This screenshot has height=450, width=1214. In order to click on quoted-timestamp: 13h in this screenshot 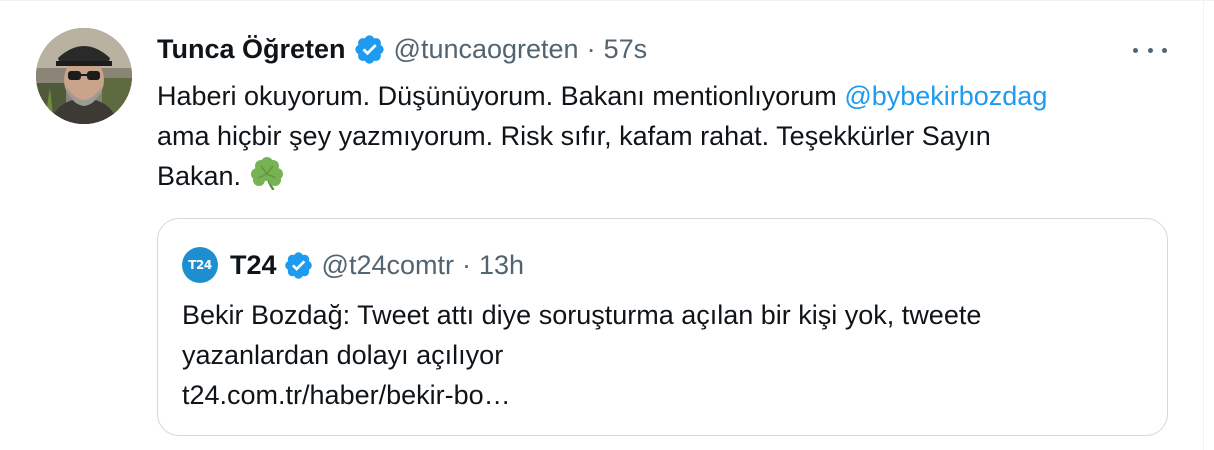, I will do `click(501, 265)`.